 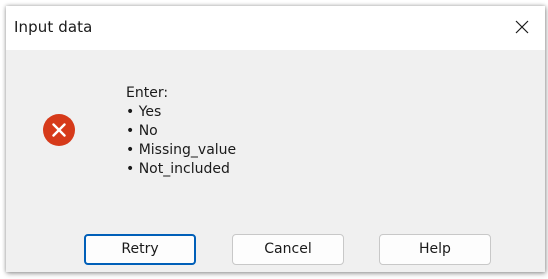 I want to click on message-line: • No, so click(x=142, y=131).